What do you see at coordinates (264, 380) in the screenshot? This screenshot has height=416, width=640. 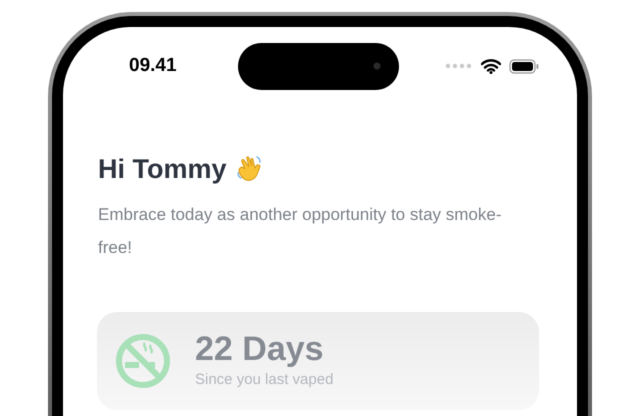 I see `streak-caption: Since you last vaped` at bounding box center [264, 380].